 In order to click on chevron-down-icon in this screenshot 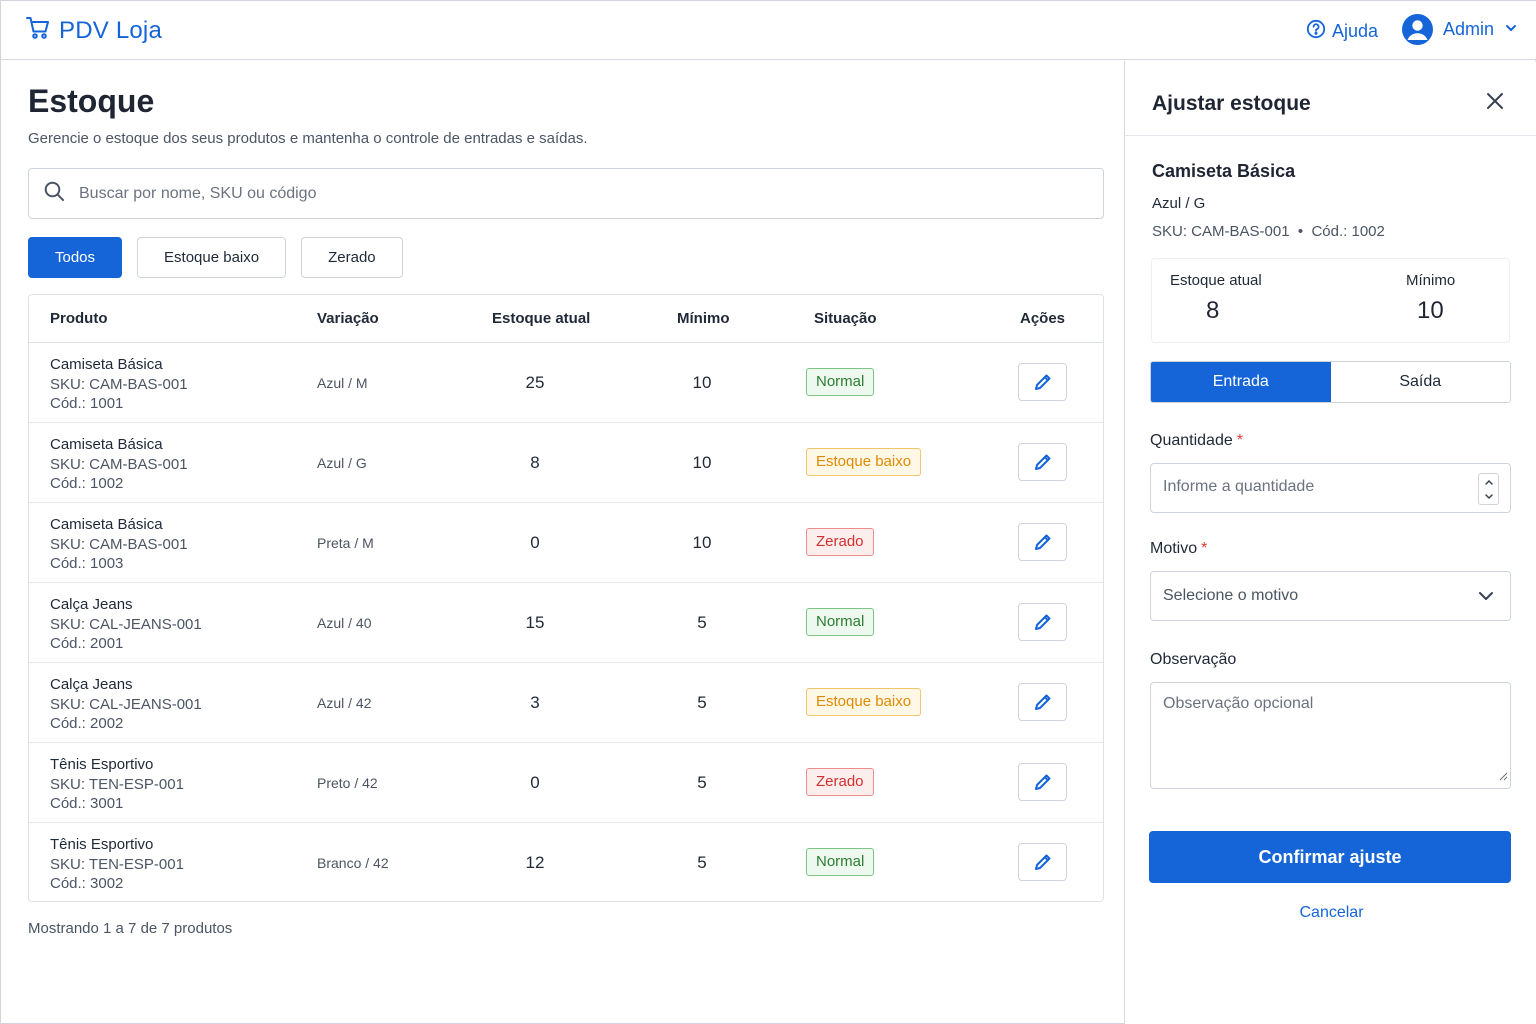, I will do `click(1511, 29)`.